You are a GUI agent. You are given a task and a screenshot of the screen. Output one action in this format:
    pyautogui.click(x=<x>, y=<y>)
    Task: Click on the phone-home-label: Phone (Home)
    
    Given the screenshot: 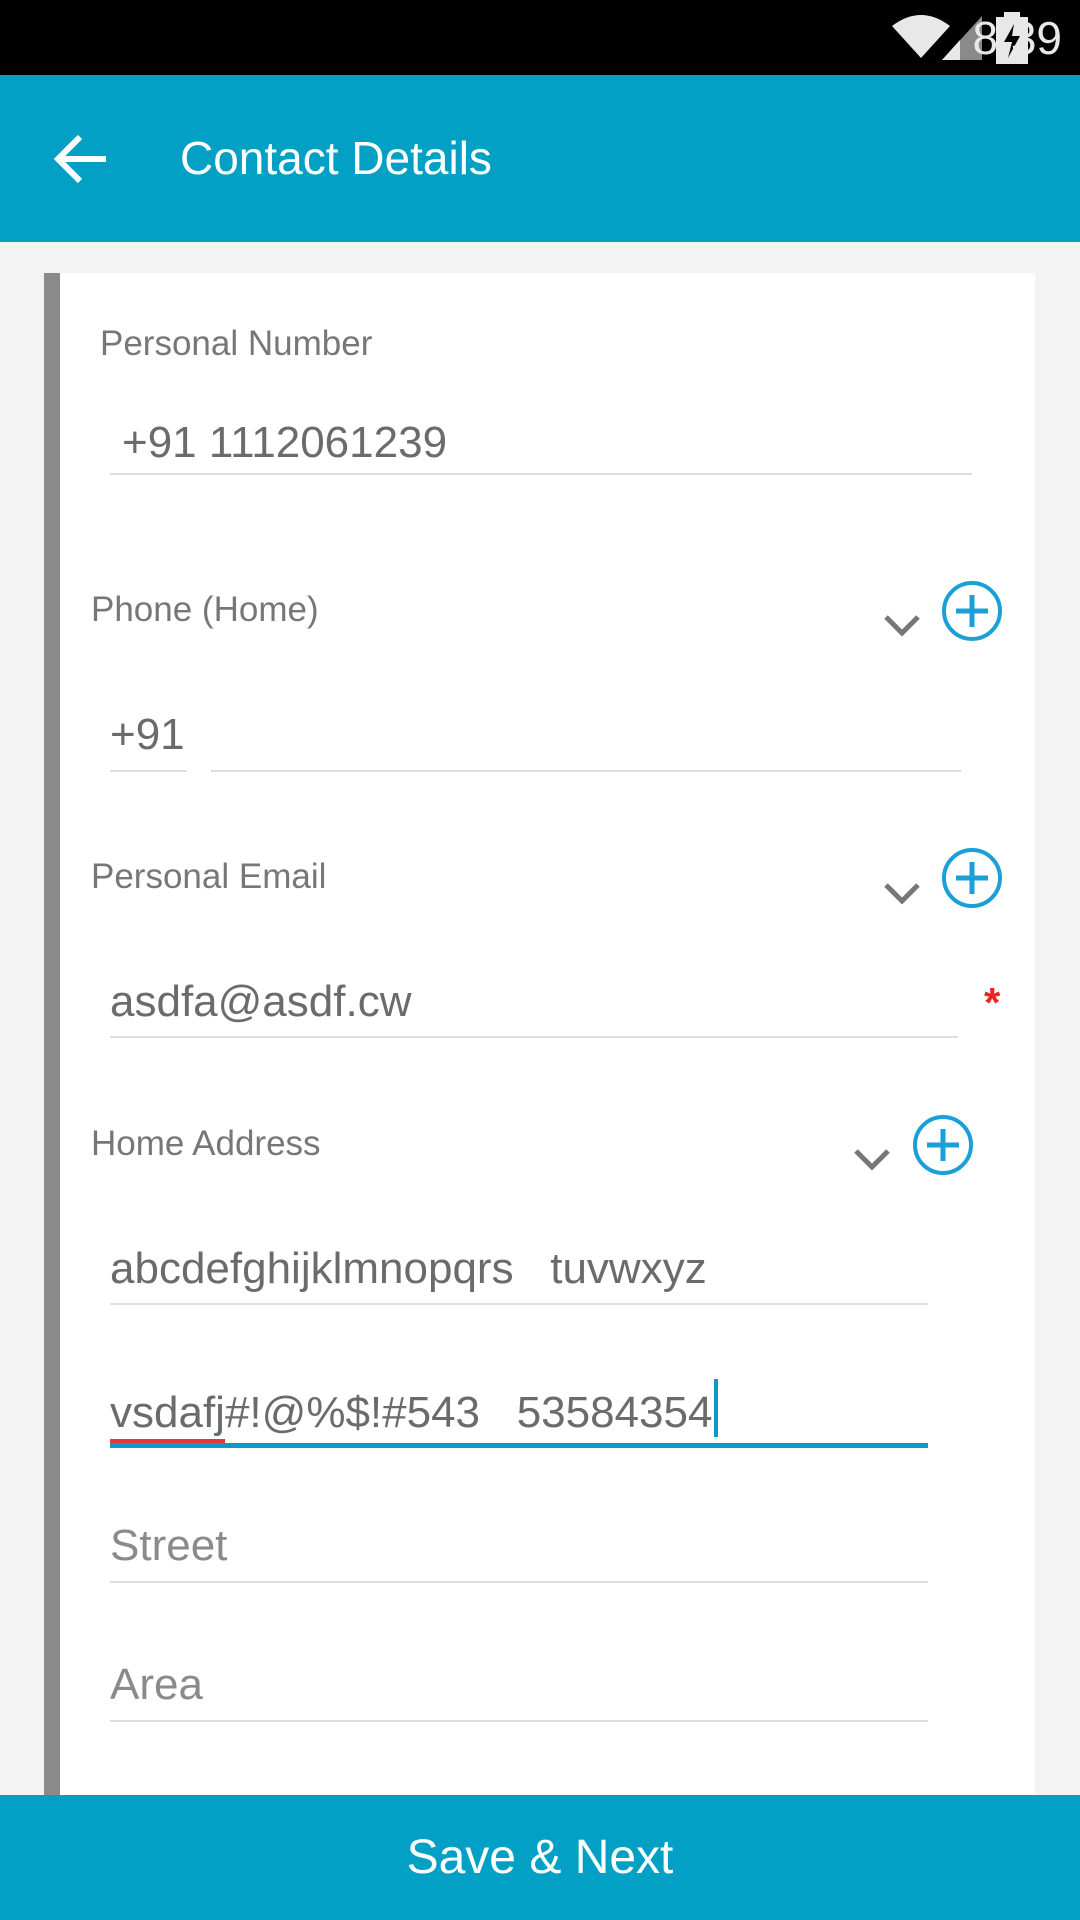 What is the action you would take?
    pyautogui.click(x=205, y=609)
    